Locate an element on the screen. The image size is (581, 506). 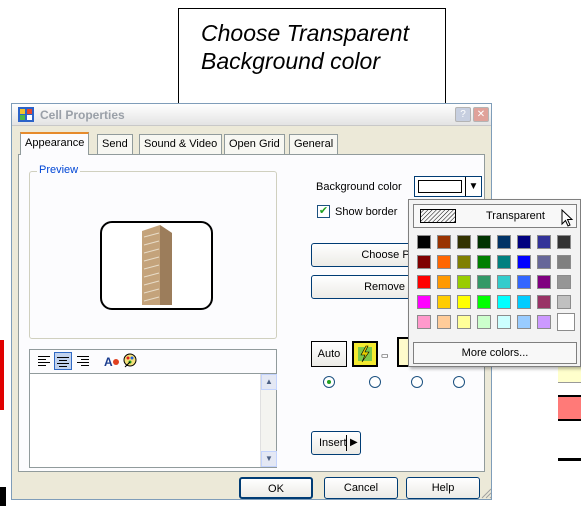
cell-text-area: ▲ ▼ is located at coordinates (153, 420).